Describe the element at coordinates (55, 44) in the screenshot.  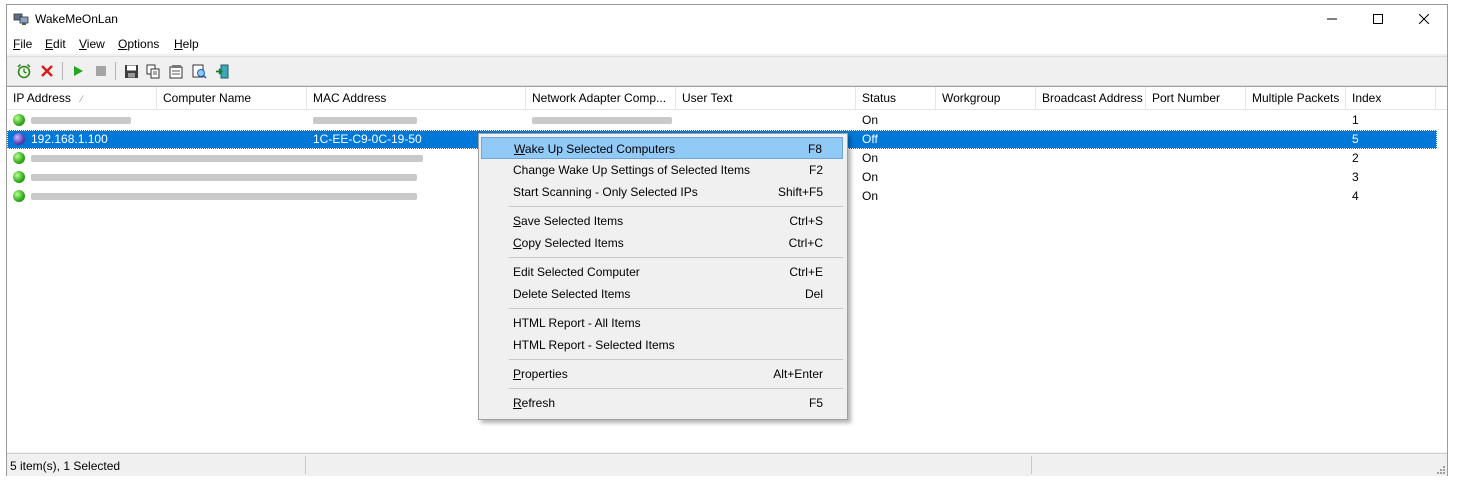
I see `menu-edit: Edit` at that location.